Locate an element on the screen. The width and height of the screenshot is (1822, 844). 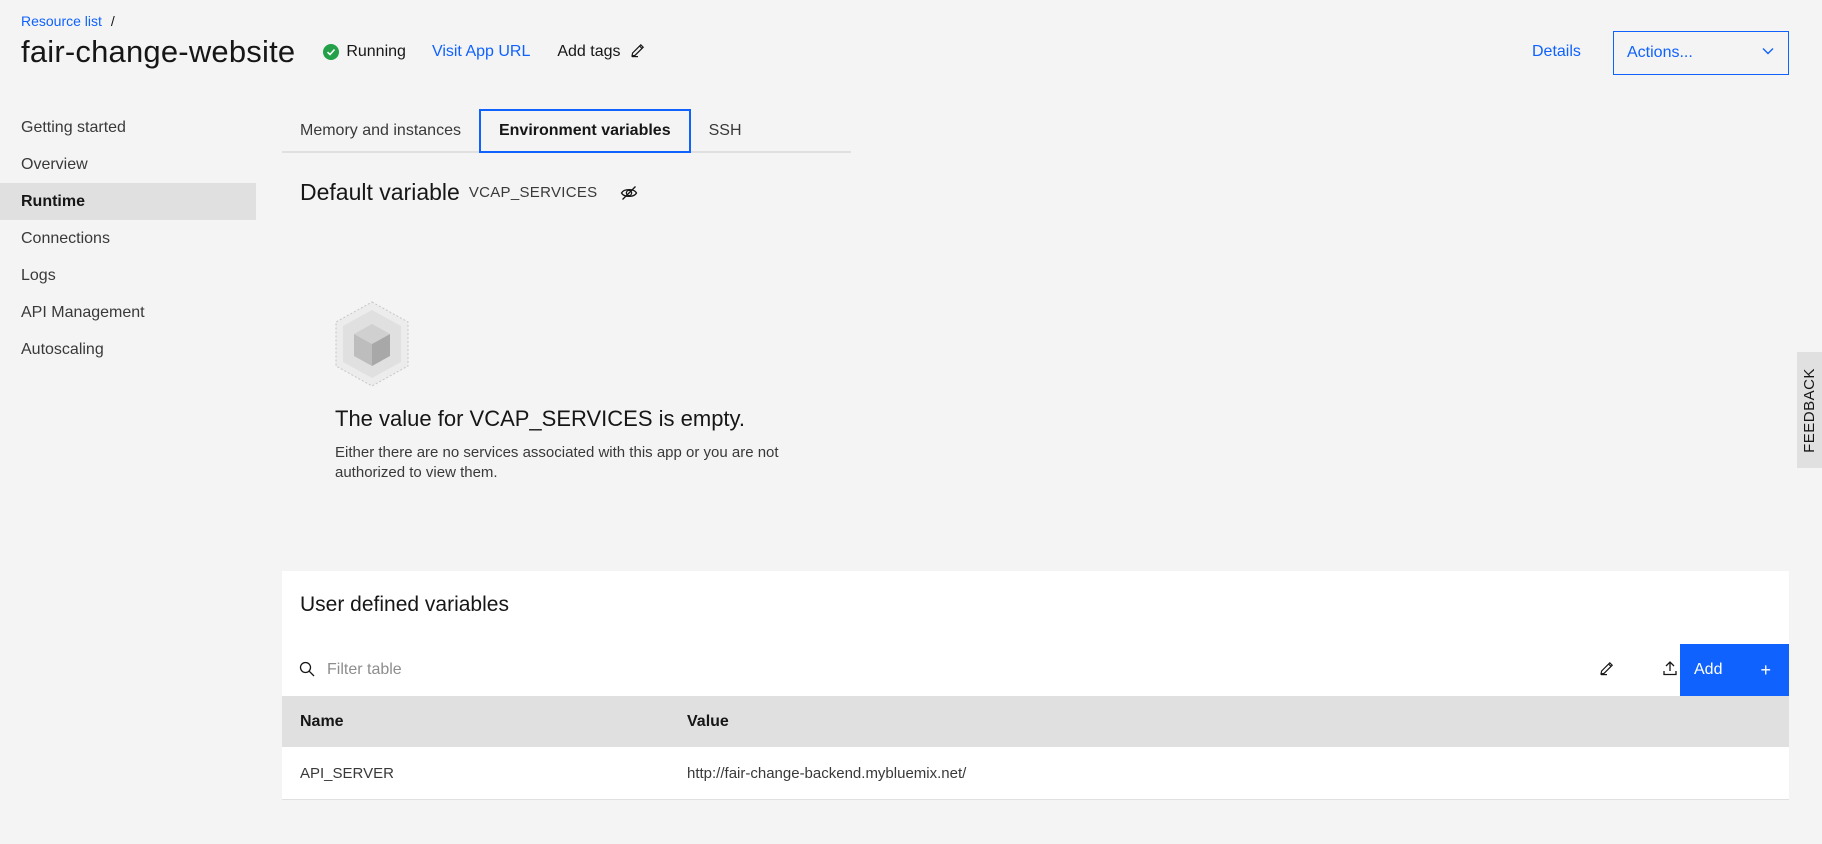
search-icon is located at coordinates (307, 671).